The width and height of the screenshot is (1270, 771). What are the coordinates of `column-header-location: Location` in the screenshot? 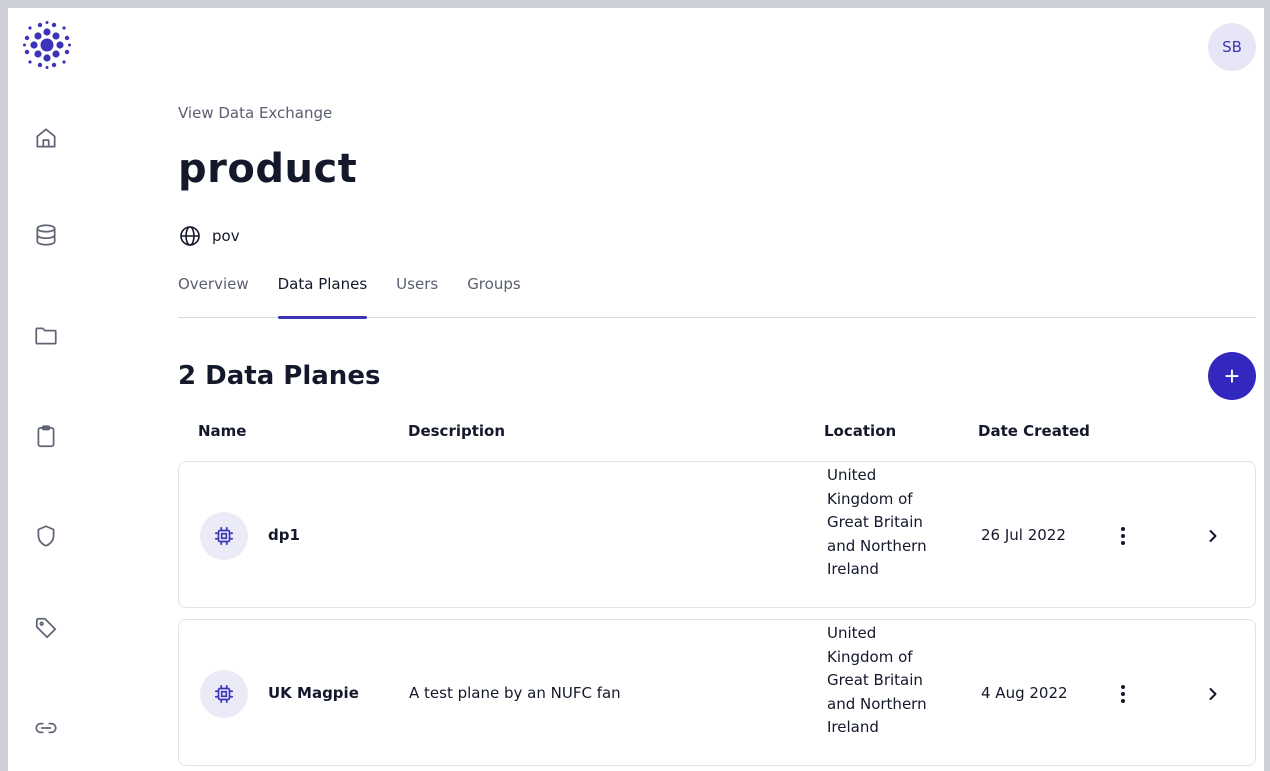 It's located at (860, 431).